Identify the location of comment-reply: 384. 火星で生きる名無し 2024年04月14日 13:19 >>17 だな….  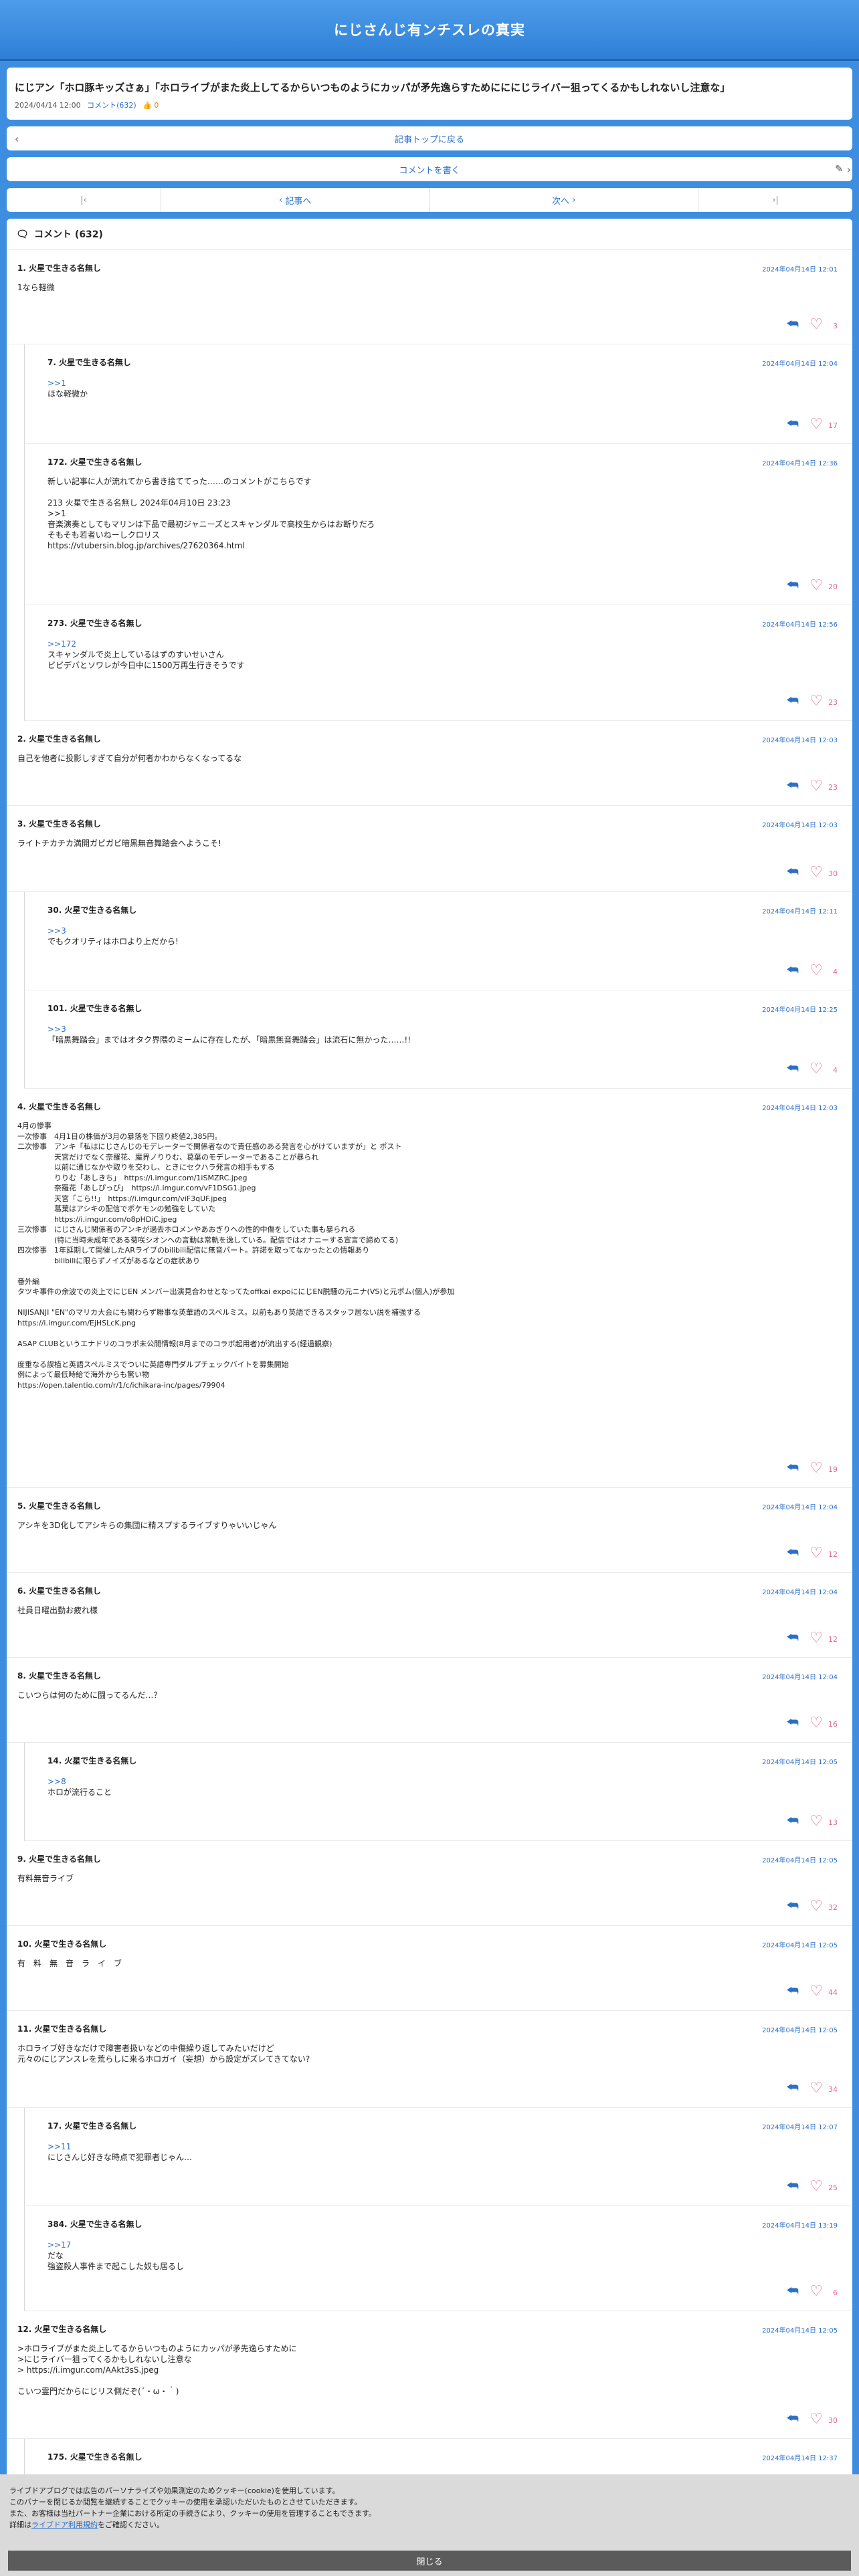
(438, 2258).